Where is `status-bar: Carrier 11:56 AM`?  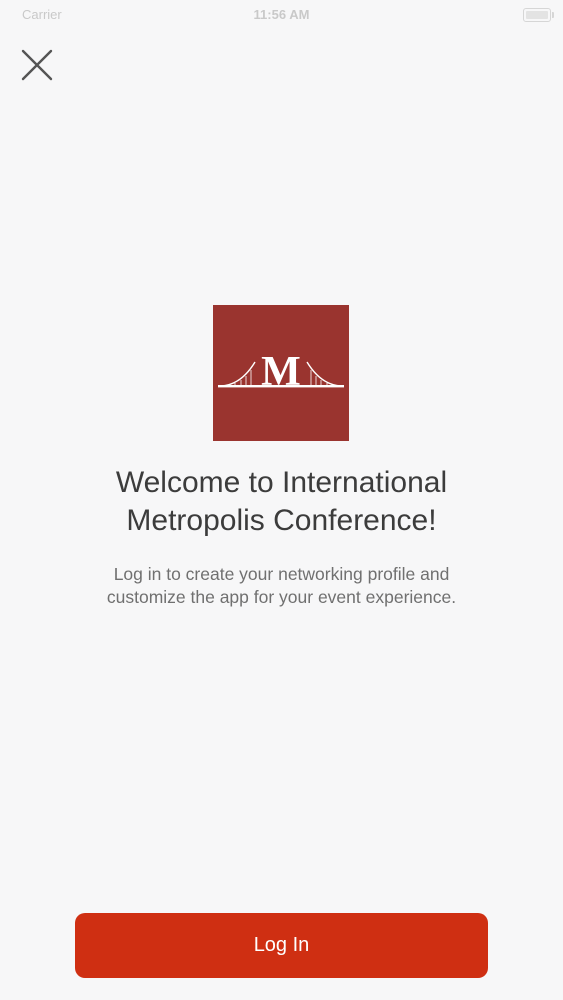
status-bar: Carrier 11:56 AM is located at coordinates (281, 15).